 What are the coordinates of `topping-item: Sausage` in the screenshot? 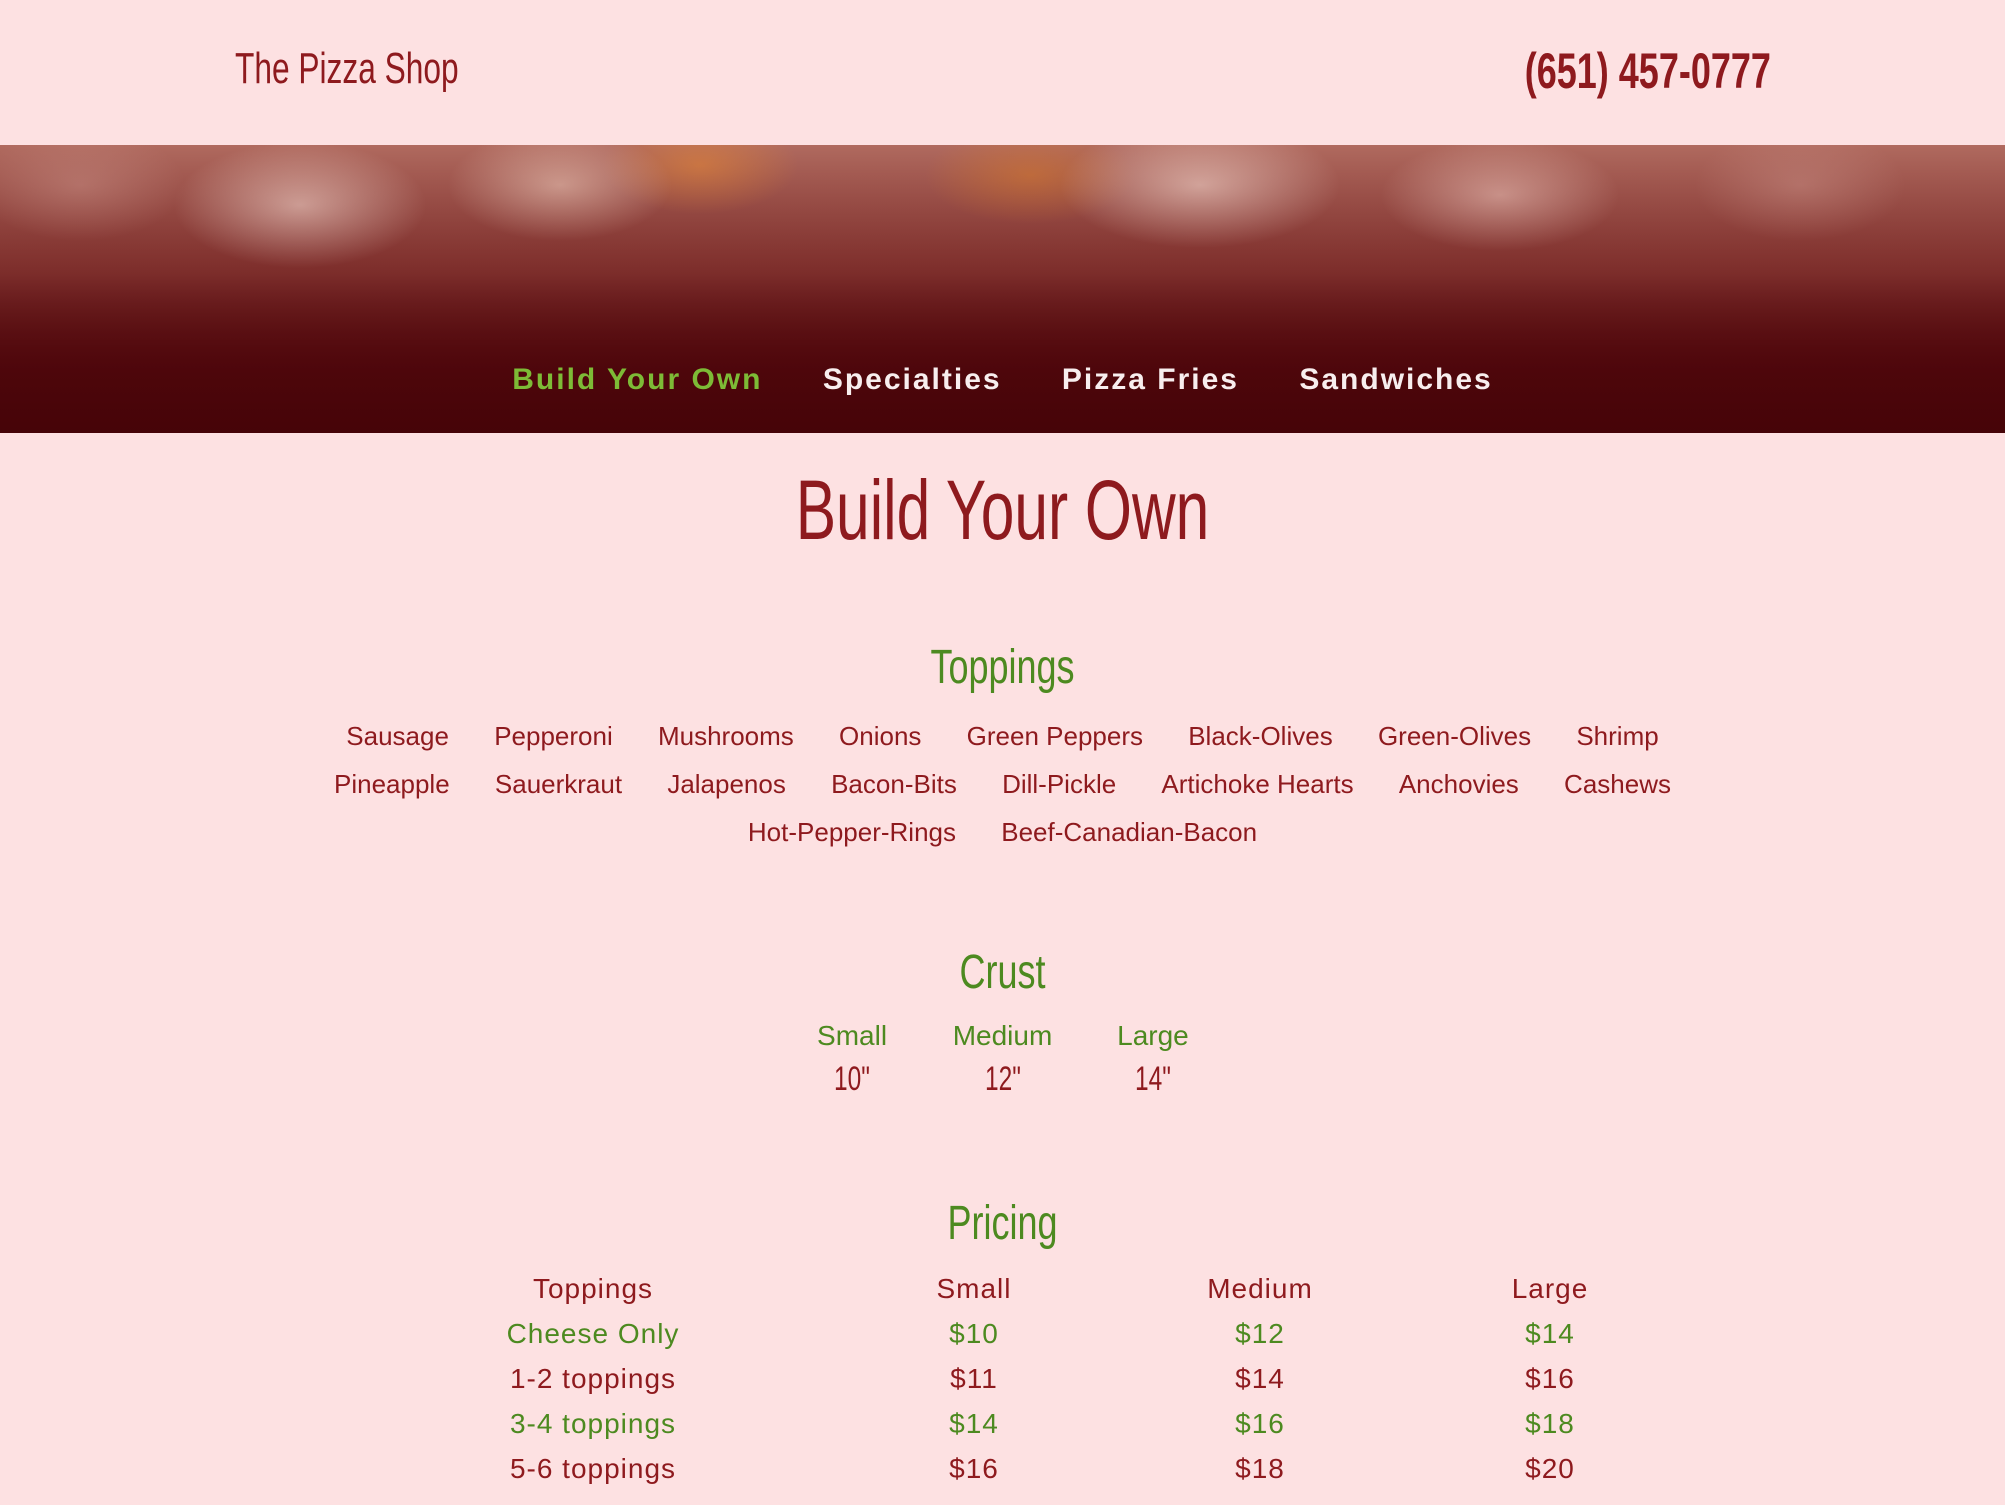 It's located at (397, 736).